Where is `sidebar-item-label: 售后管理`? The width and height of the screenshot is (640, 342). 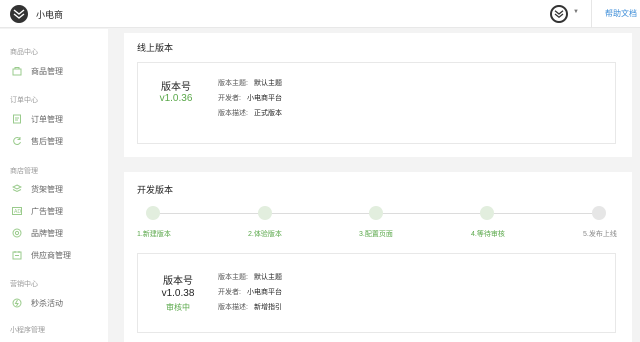 sidebar-item-label: 售后管理 is located at coordinates (47, 141).